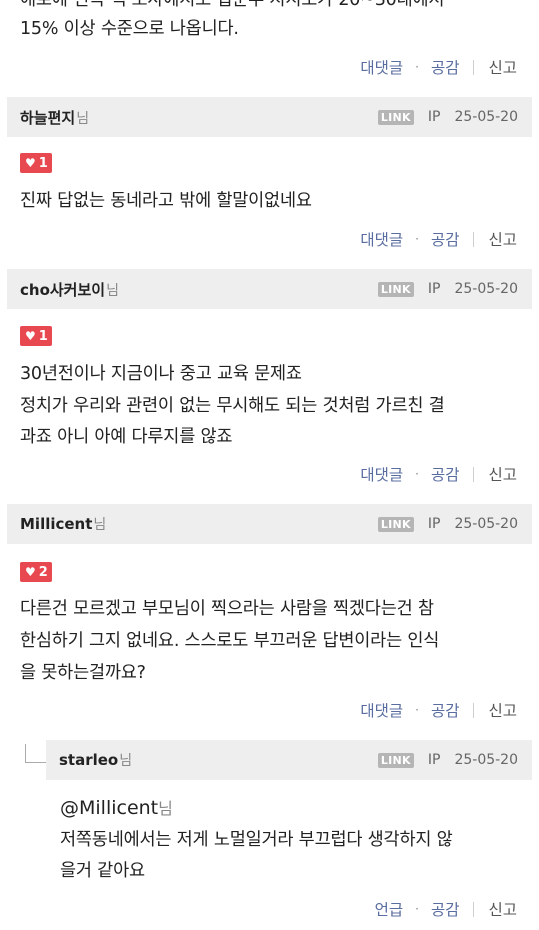  Describe the element at coordinates (129, 29) in the screenshot. I see `comment-text-line: 15% 이상 수준으로 나옵니다.` at that location.